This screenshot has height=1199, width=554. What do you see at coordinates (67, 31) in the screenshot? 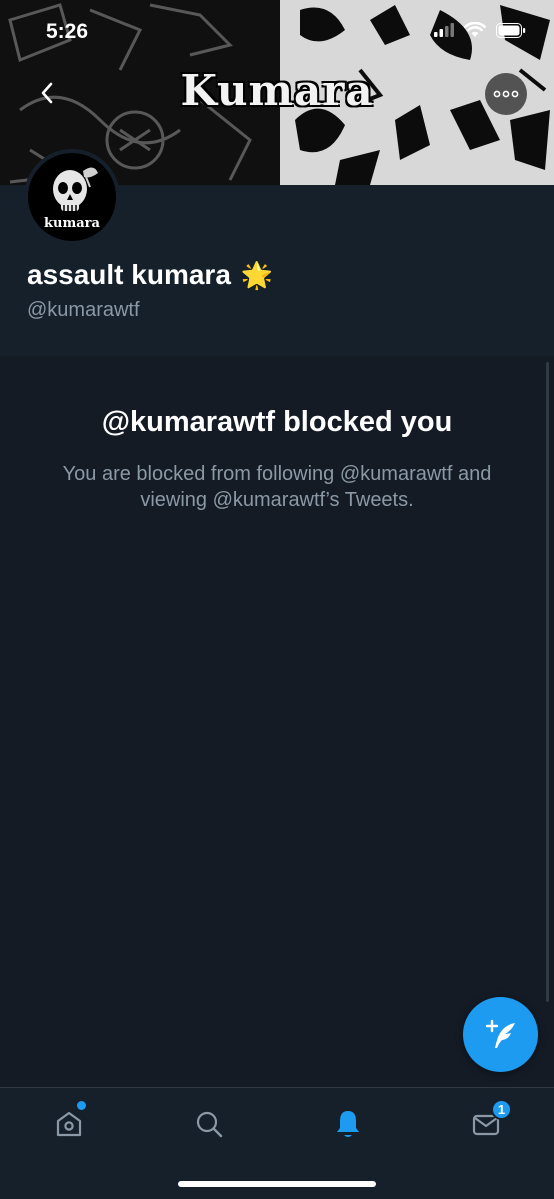
I see `status-time: 5:26` at bounding box center [67, 31].